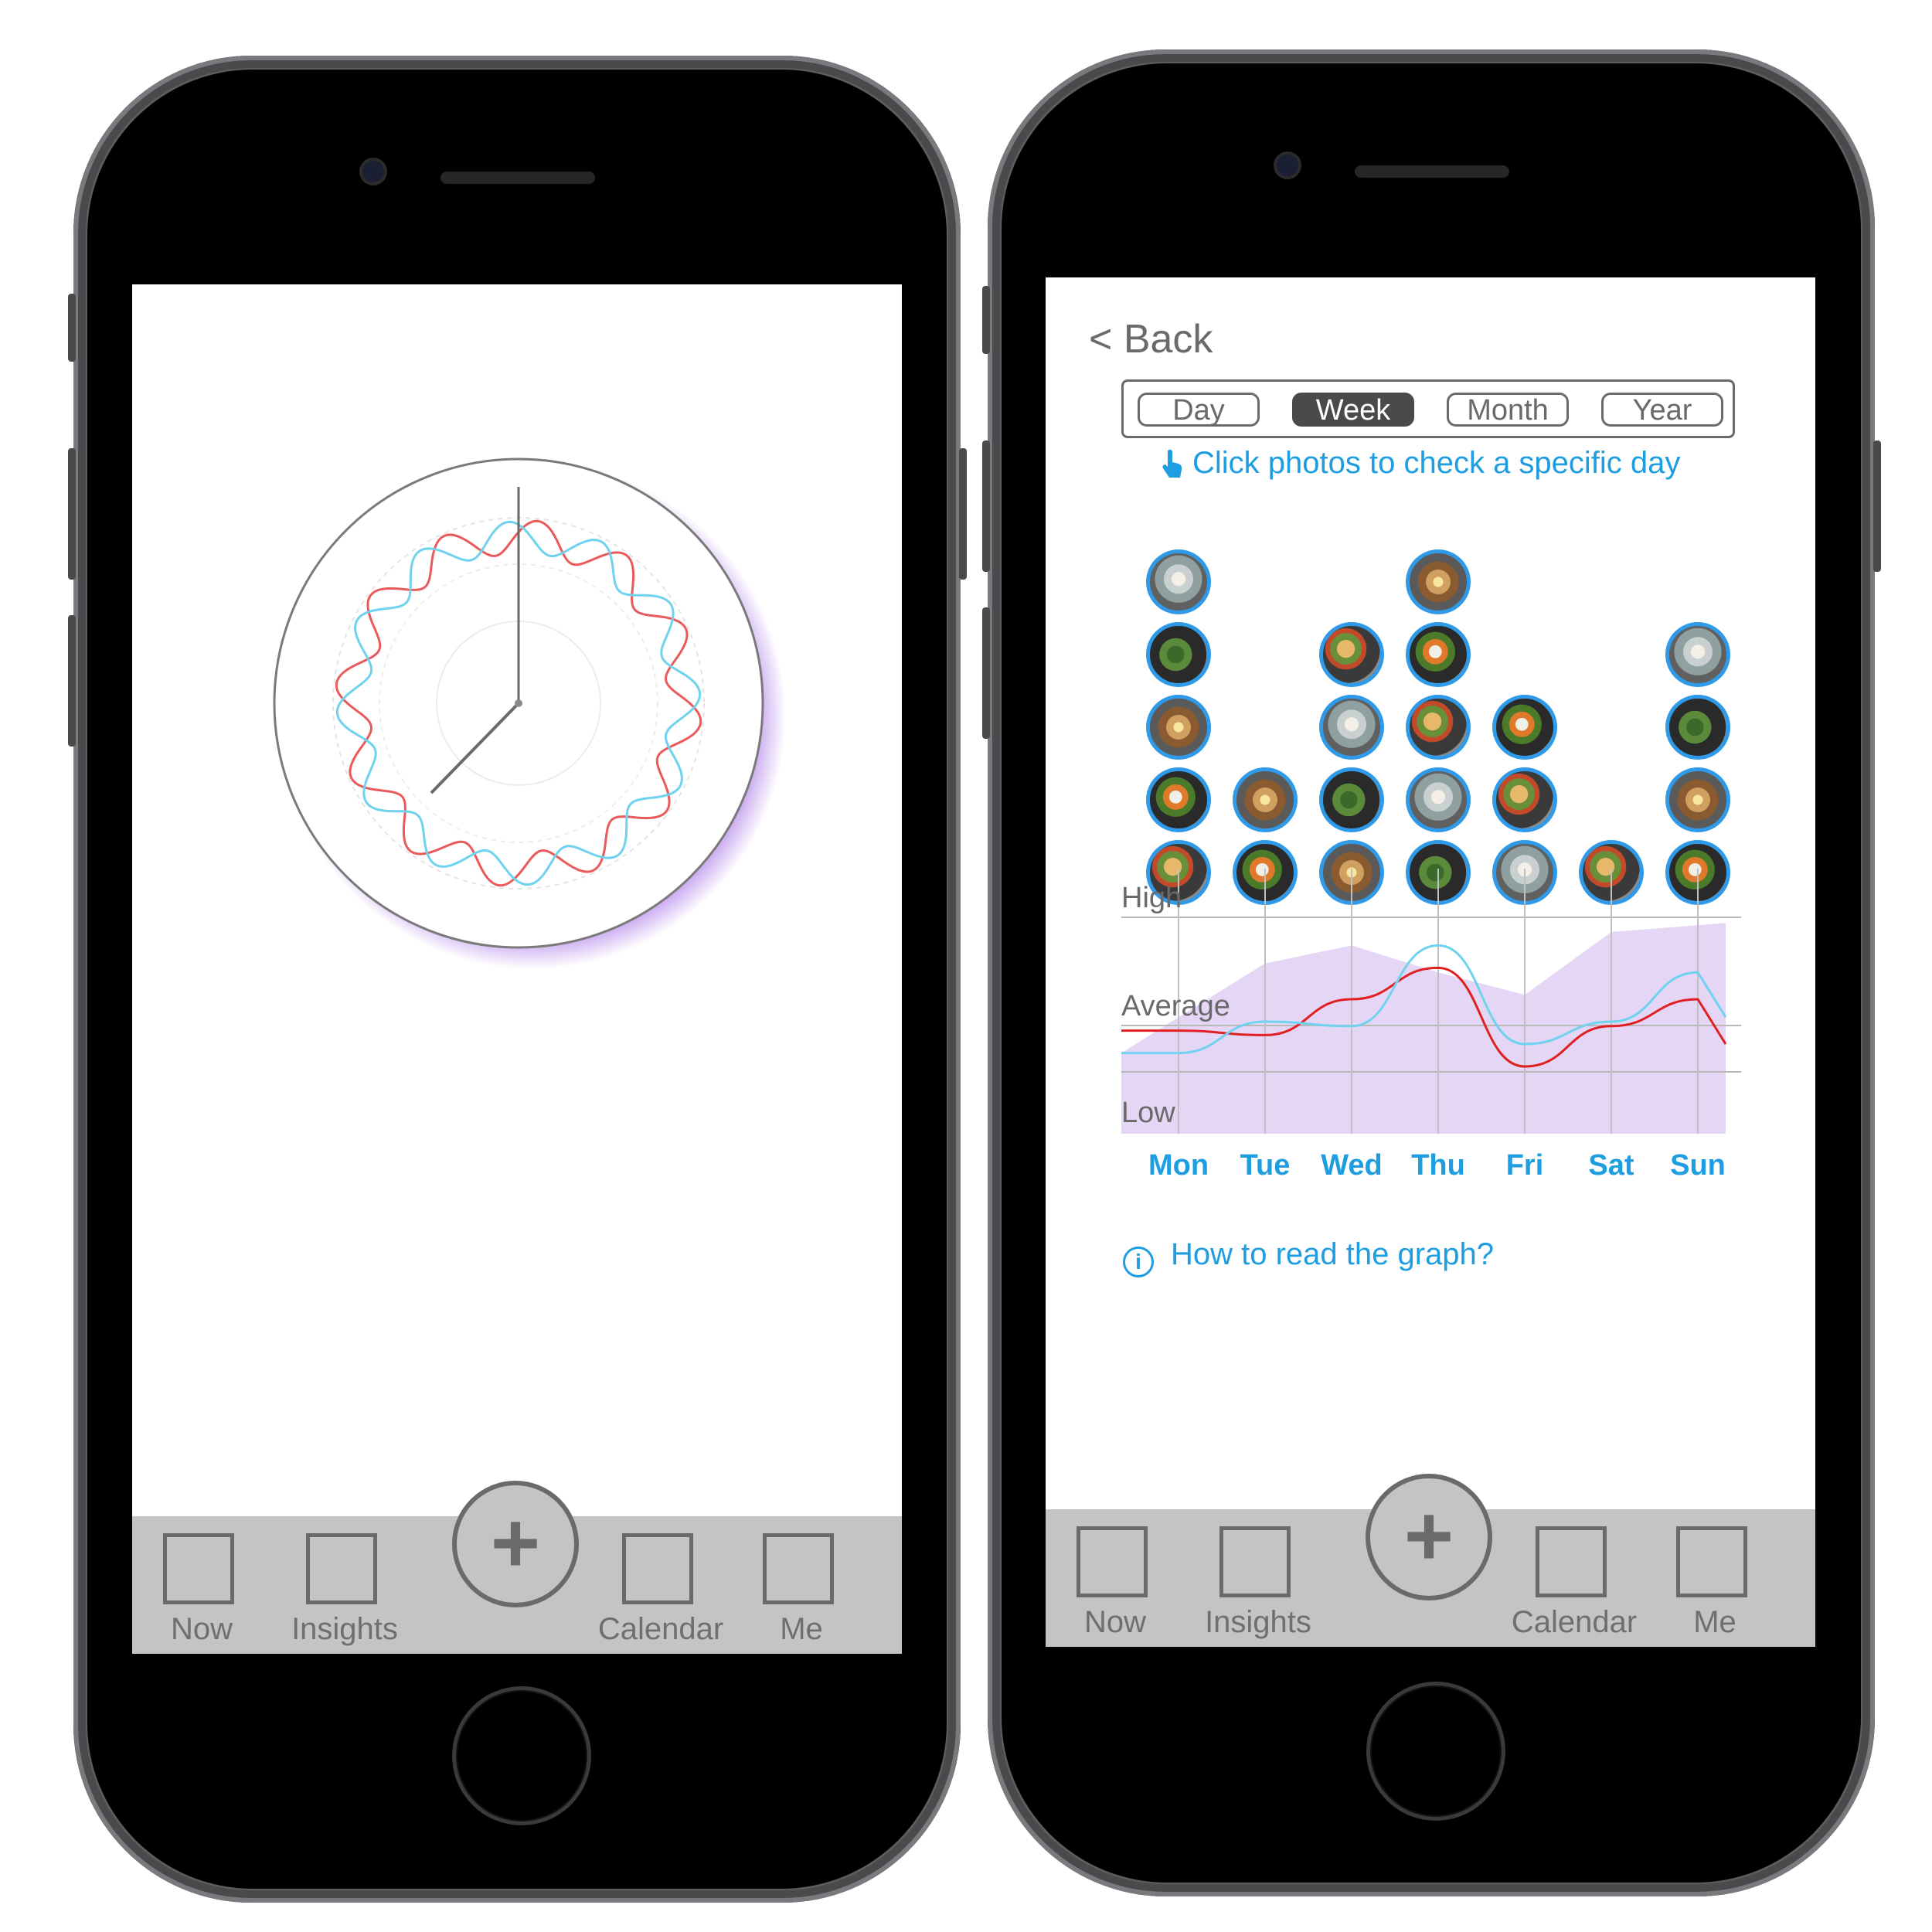 The height and width of the screenshot is (1932, 1932). I want to click on mood-week-chart, so click(1431, 1001).